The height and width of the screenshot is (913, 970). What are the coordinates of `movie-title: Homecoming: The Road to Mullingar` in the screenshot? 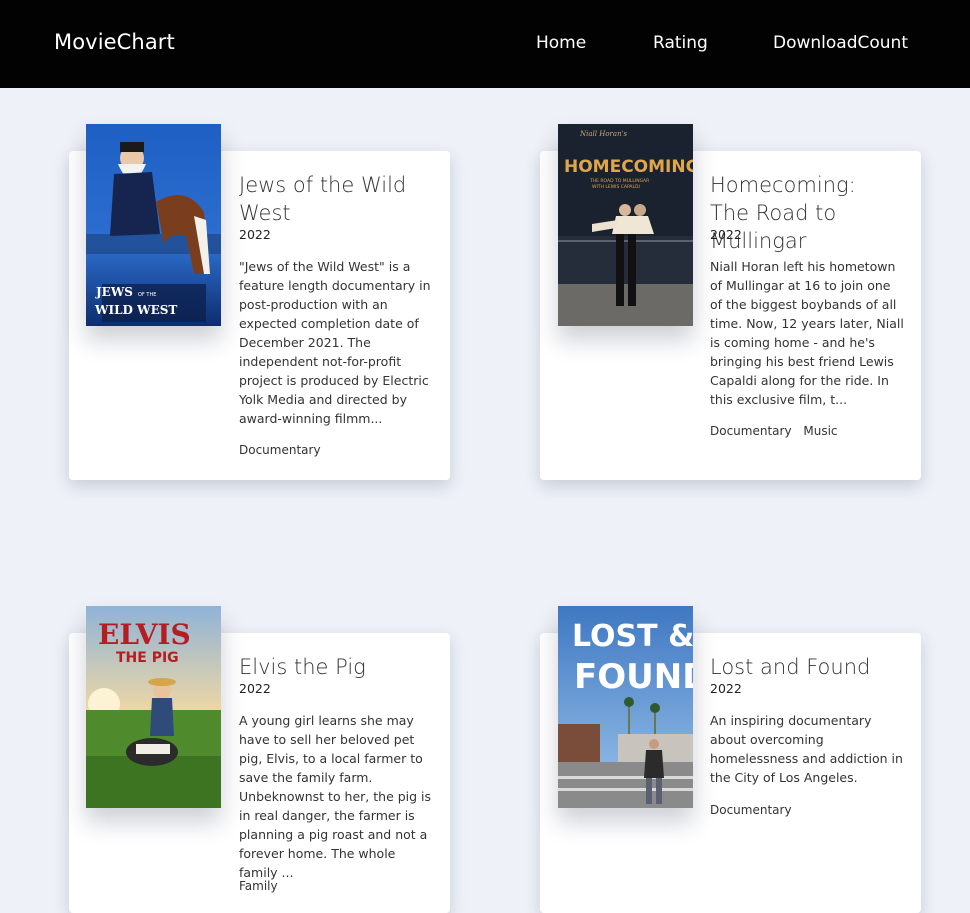 It's located at (805, 213).